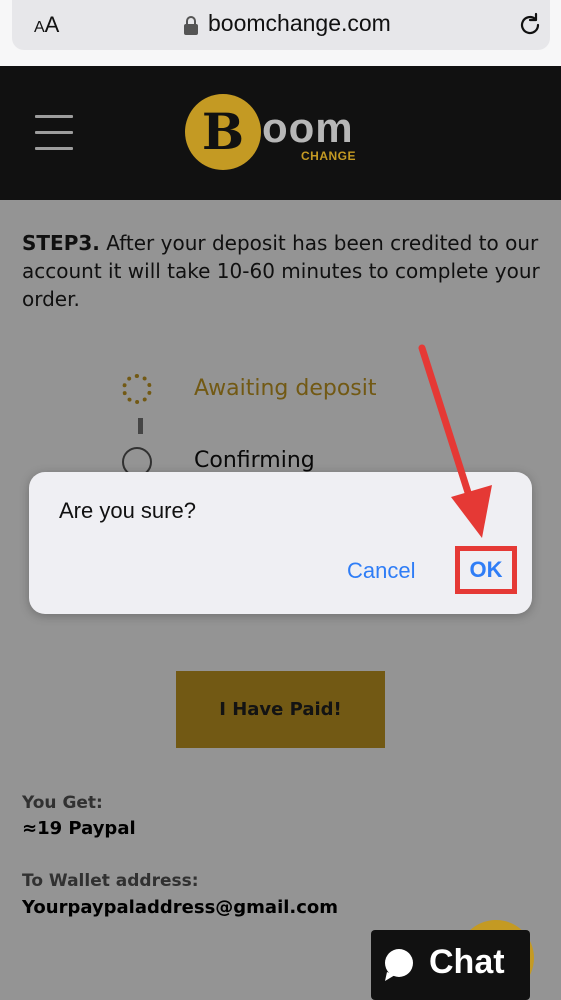 This screenshot has height=1000, width=561. I want to click on chat-button: Chat, so click(450, 965).